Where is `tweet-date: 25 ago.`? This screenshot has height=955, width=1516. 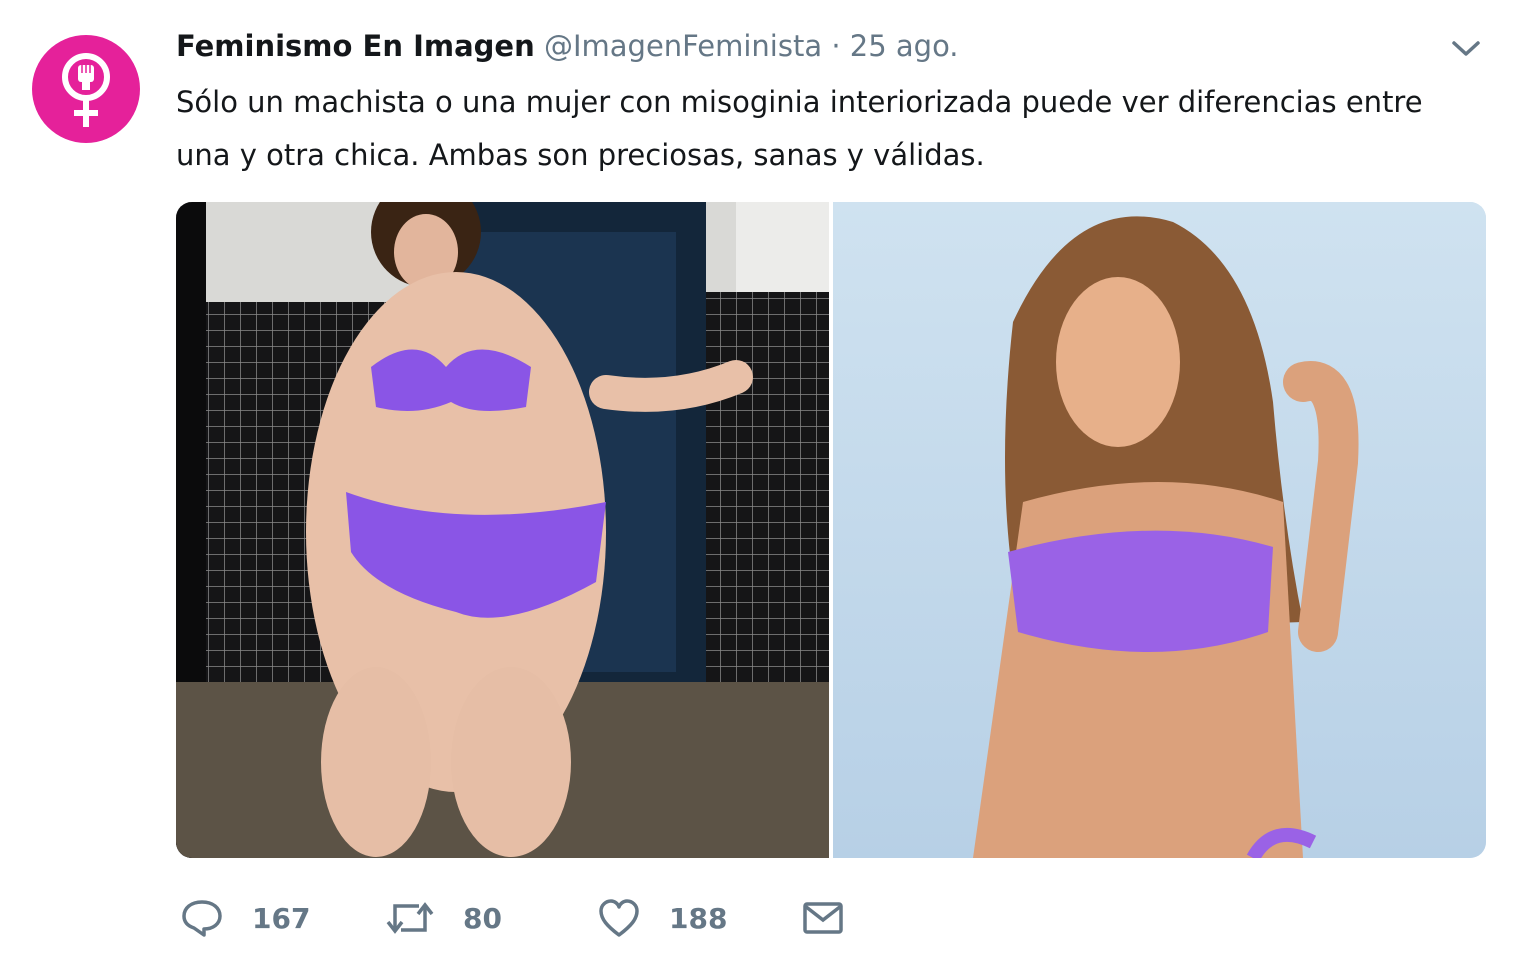 tweet-date: 25 ago. is located at coordinates (904, 46).